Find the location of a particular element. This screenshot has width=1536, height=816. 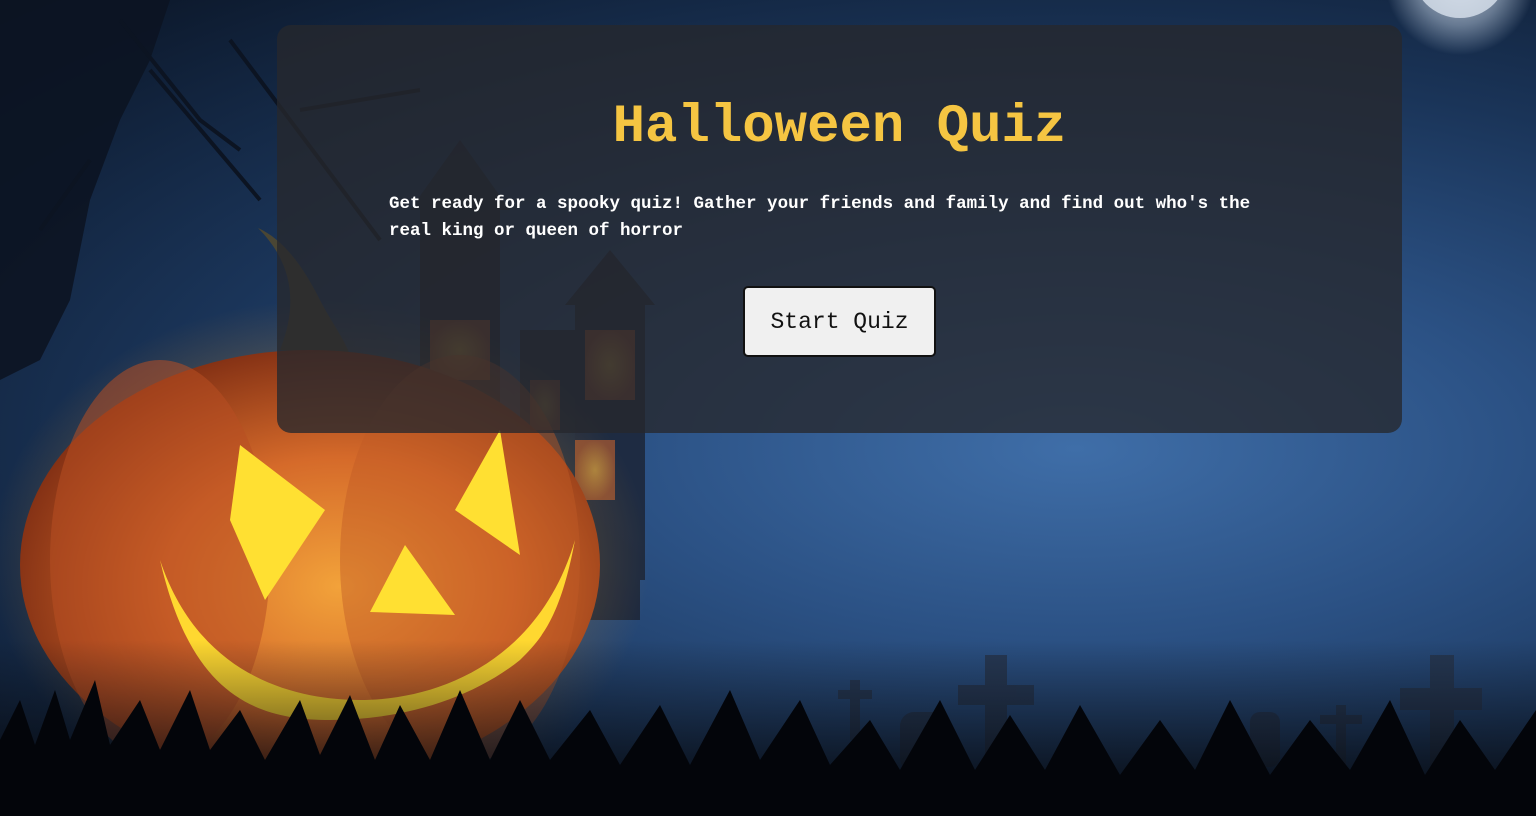

page-title: Halloween Quiz is located at coordinates (839, 127).